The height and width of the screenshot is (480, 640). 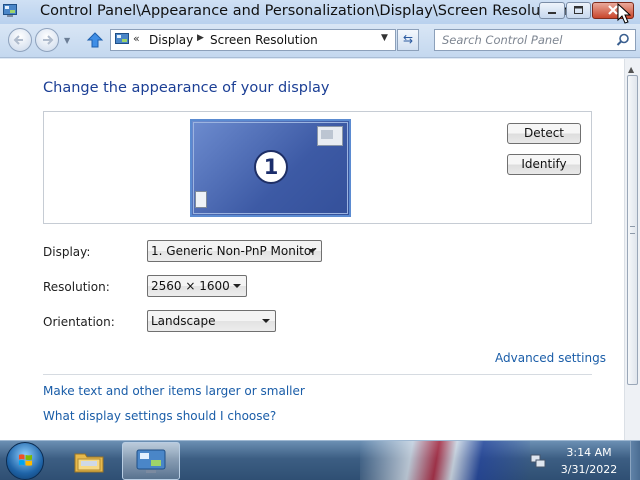 I want to click on refresh-button: ⇆, so click(x=408, y=40).